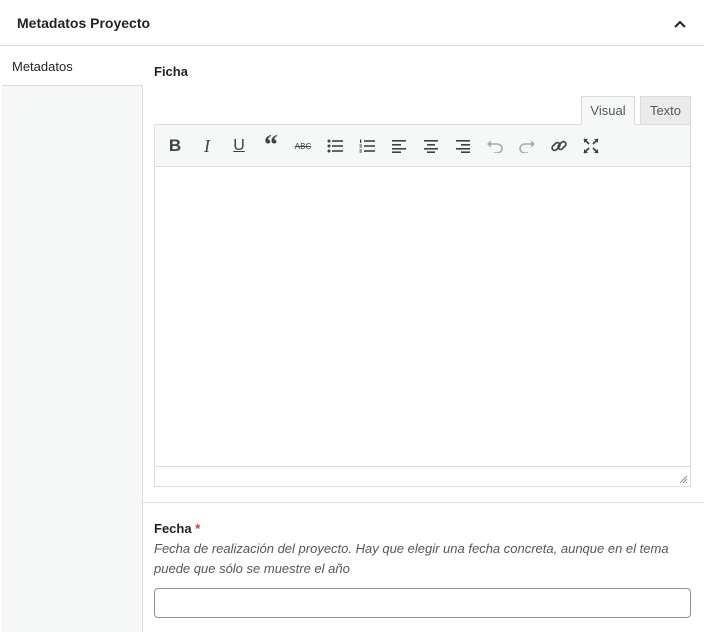  I want to click on fecha-label-text: Fecha, so click(173, 528).